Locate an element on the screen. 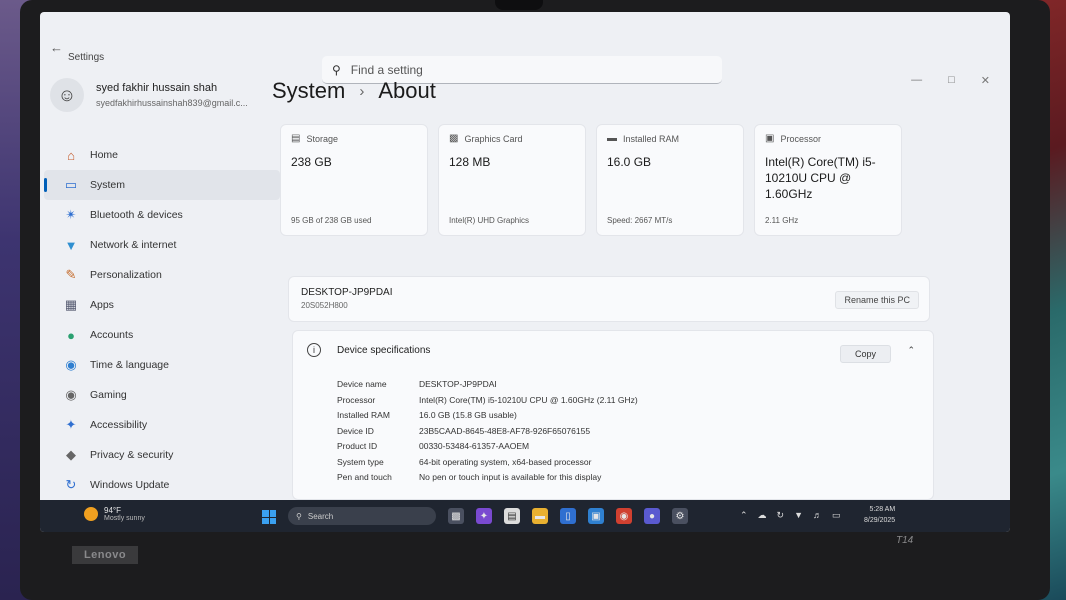 Image resolution: width=1066 pixels, height=600 pixels. spec-value: 16.0 GB (15.8 GB usable) is located at coordinates (468, 415).